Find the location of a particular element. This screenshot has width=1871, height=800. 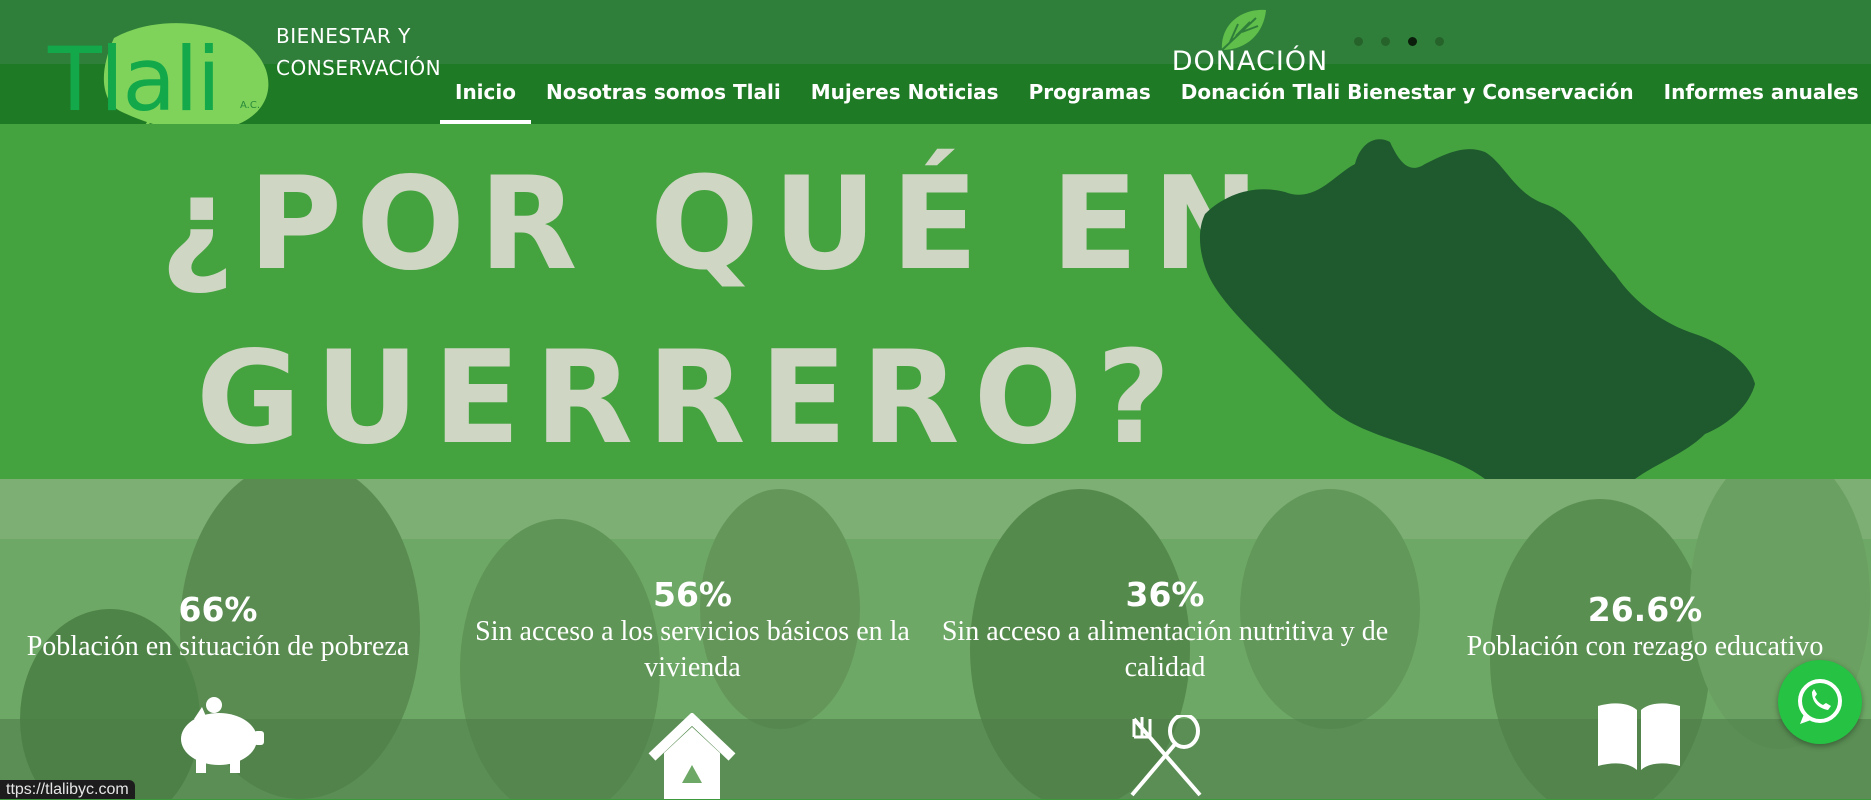

logo-wordmark: Tlali is located at coordinates (133, 79).